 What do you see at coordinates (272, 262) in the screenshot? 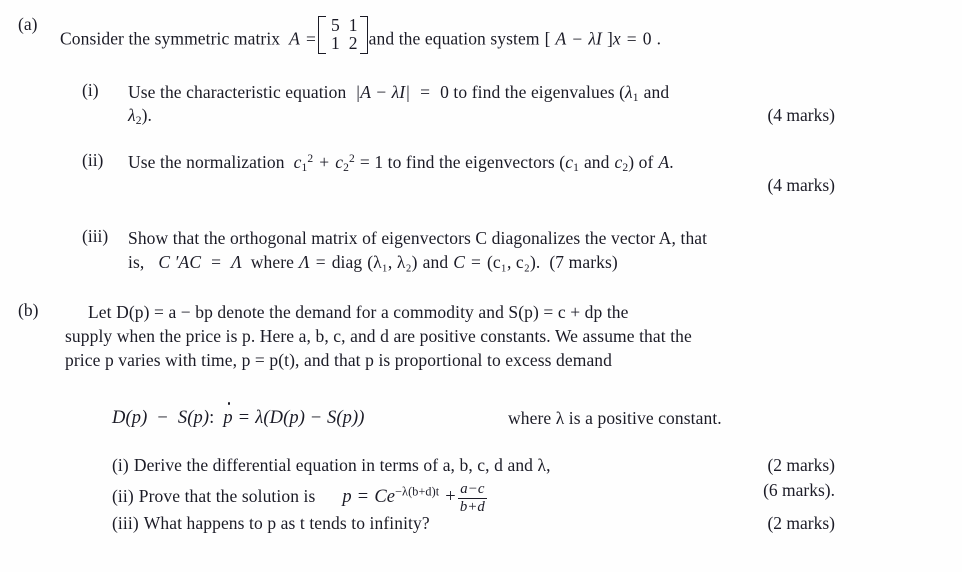
I see `item-a-iii-where: where` at bounding box center [272, 262].